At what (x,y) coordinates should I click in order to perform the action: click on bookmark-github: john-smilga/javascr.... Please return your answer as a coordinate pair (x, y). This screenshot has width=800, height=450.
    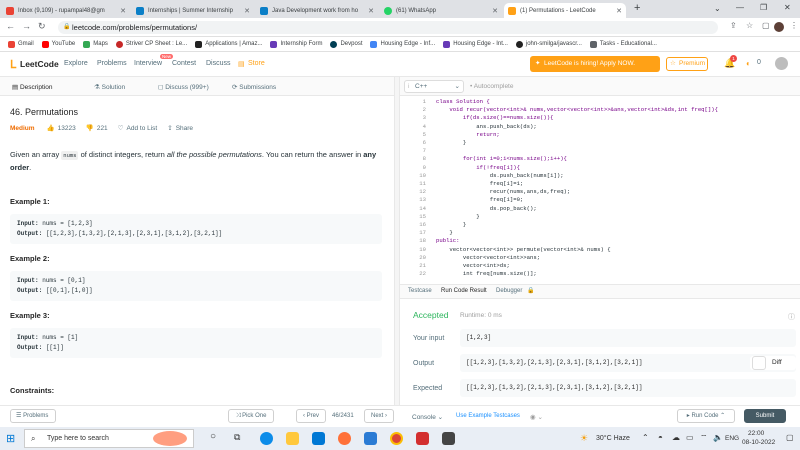
    Looking at the image, I should click on (548, 44).